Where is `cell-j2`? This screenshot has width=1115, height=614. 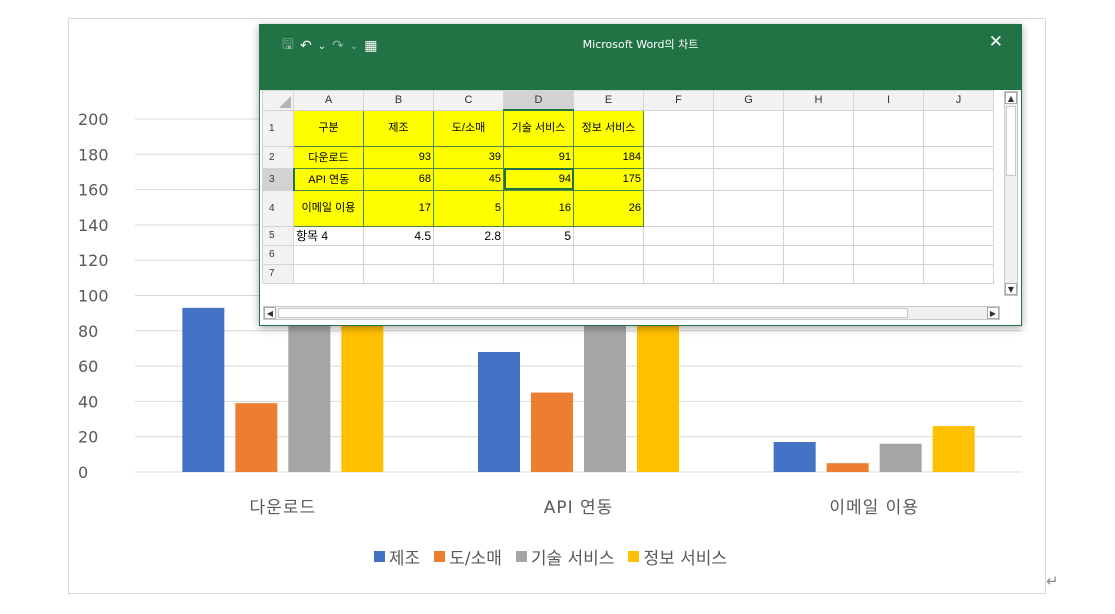 cell-j2 is located at coordinates (958, 157).